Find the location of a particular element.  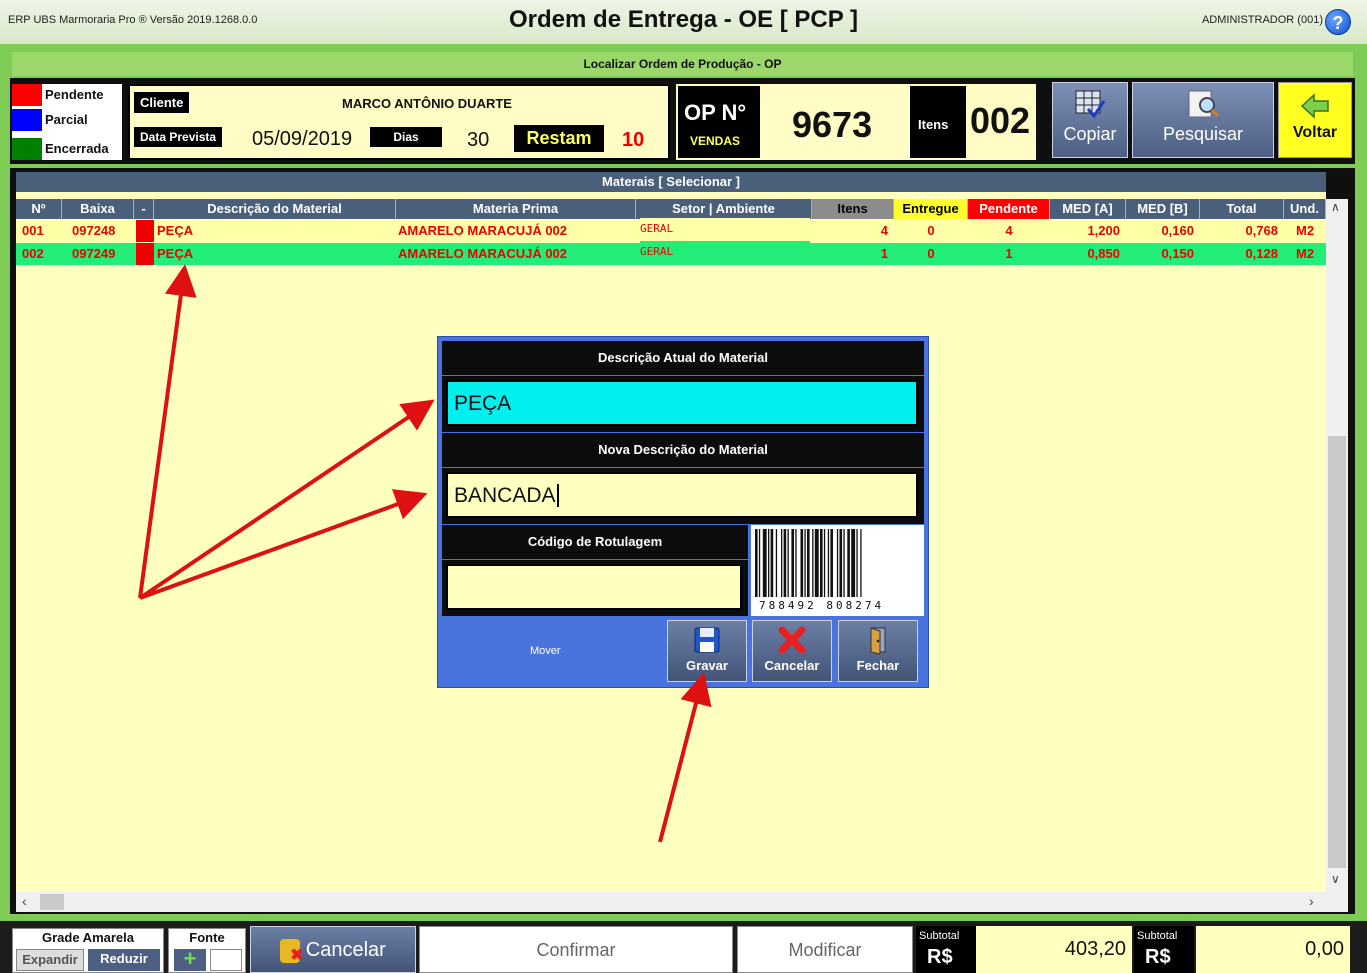

subtotal2-currency: R$ is located at coordinates (1158, 957).